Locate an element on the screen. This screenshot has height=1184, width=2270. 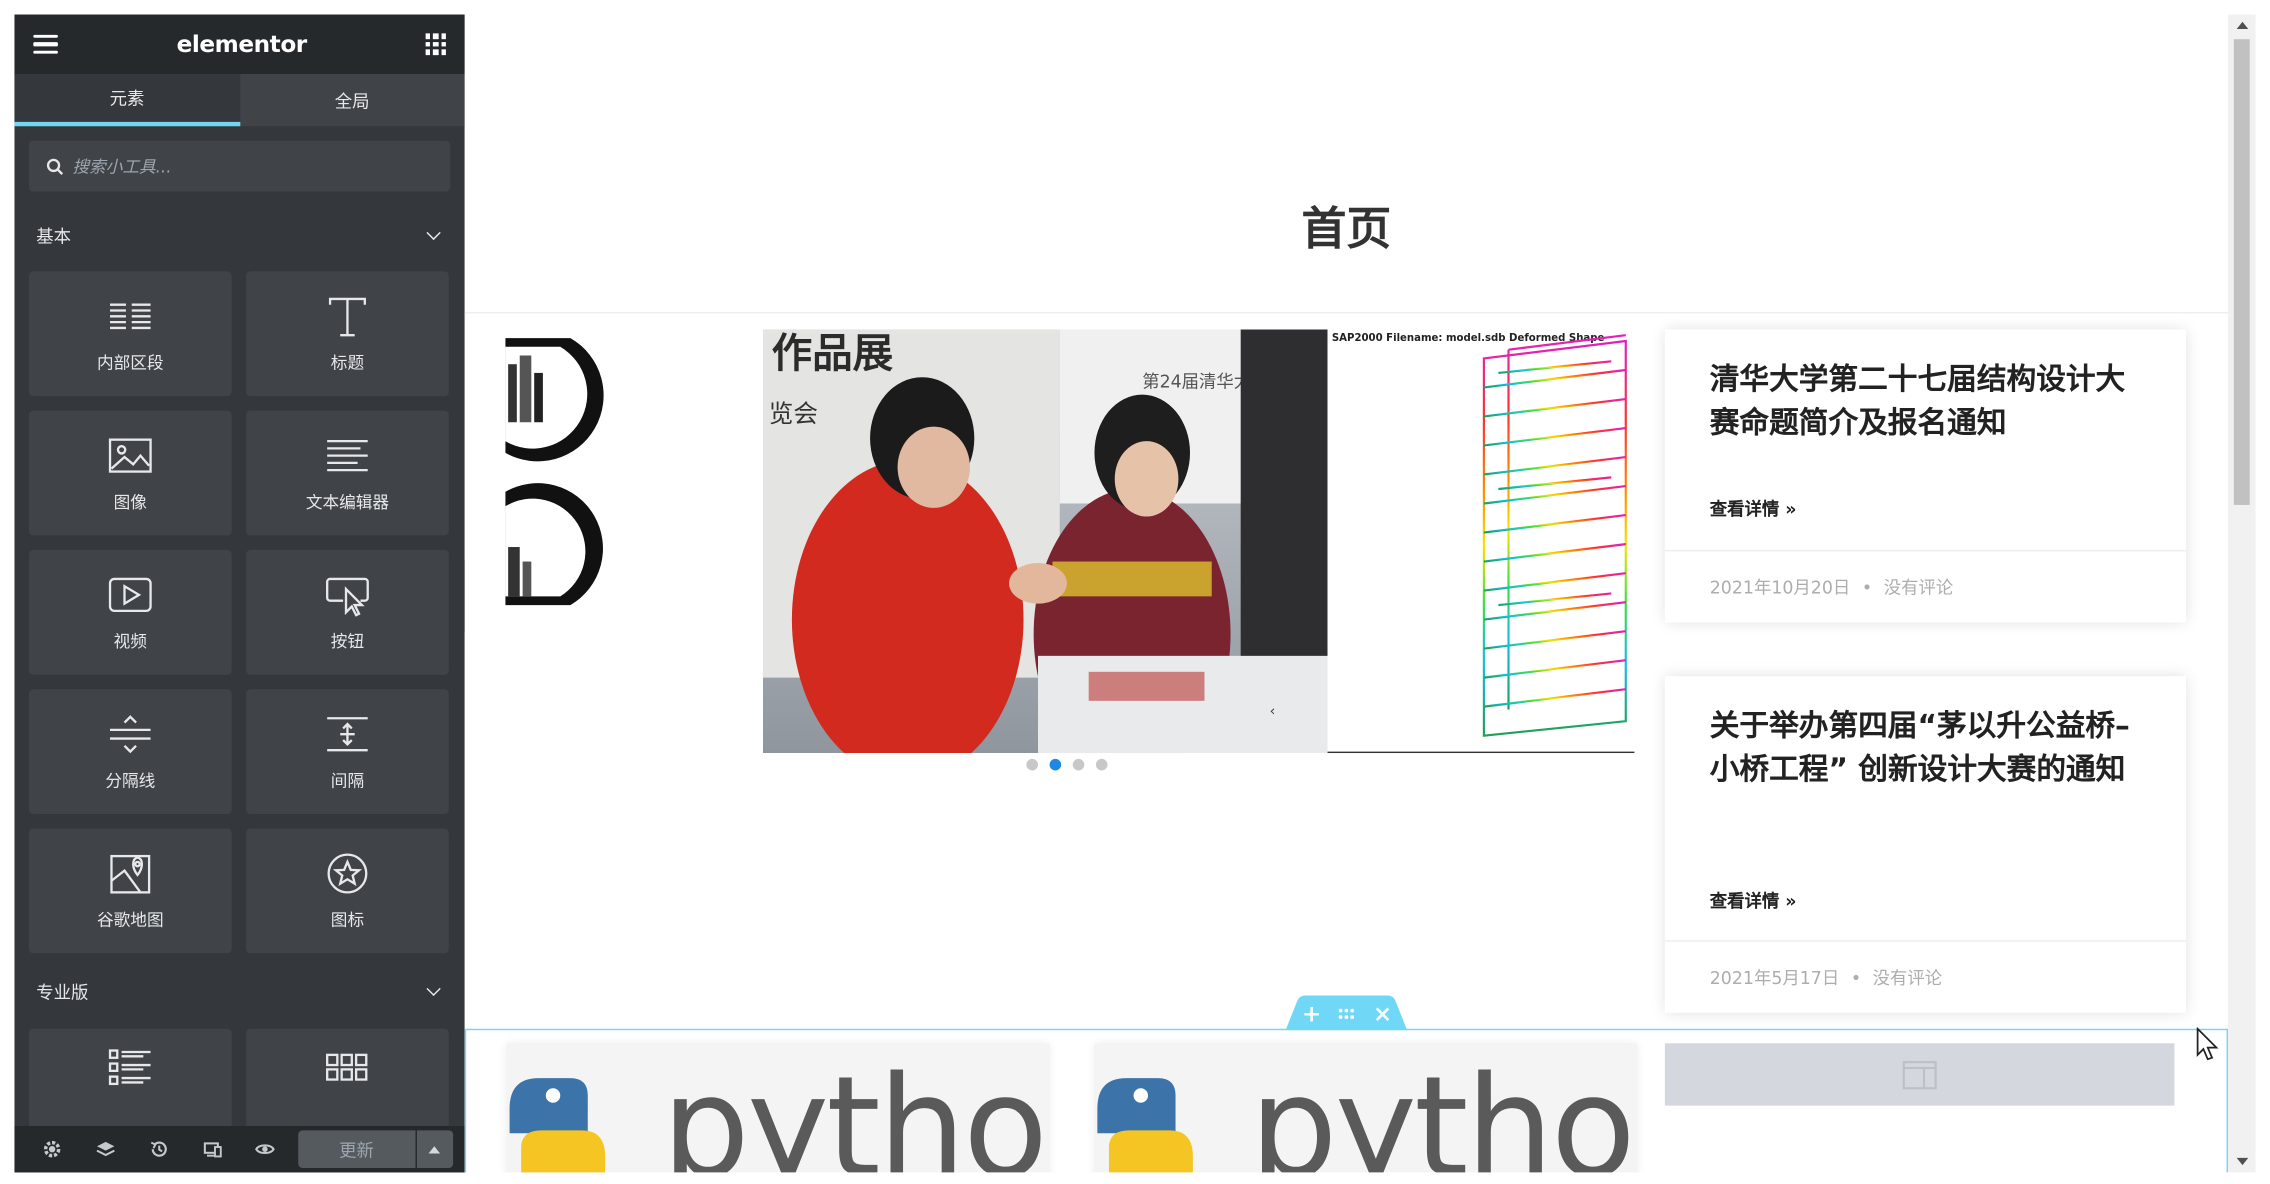
widget-button: 按钮 is located at coordinates (347, 612).